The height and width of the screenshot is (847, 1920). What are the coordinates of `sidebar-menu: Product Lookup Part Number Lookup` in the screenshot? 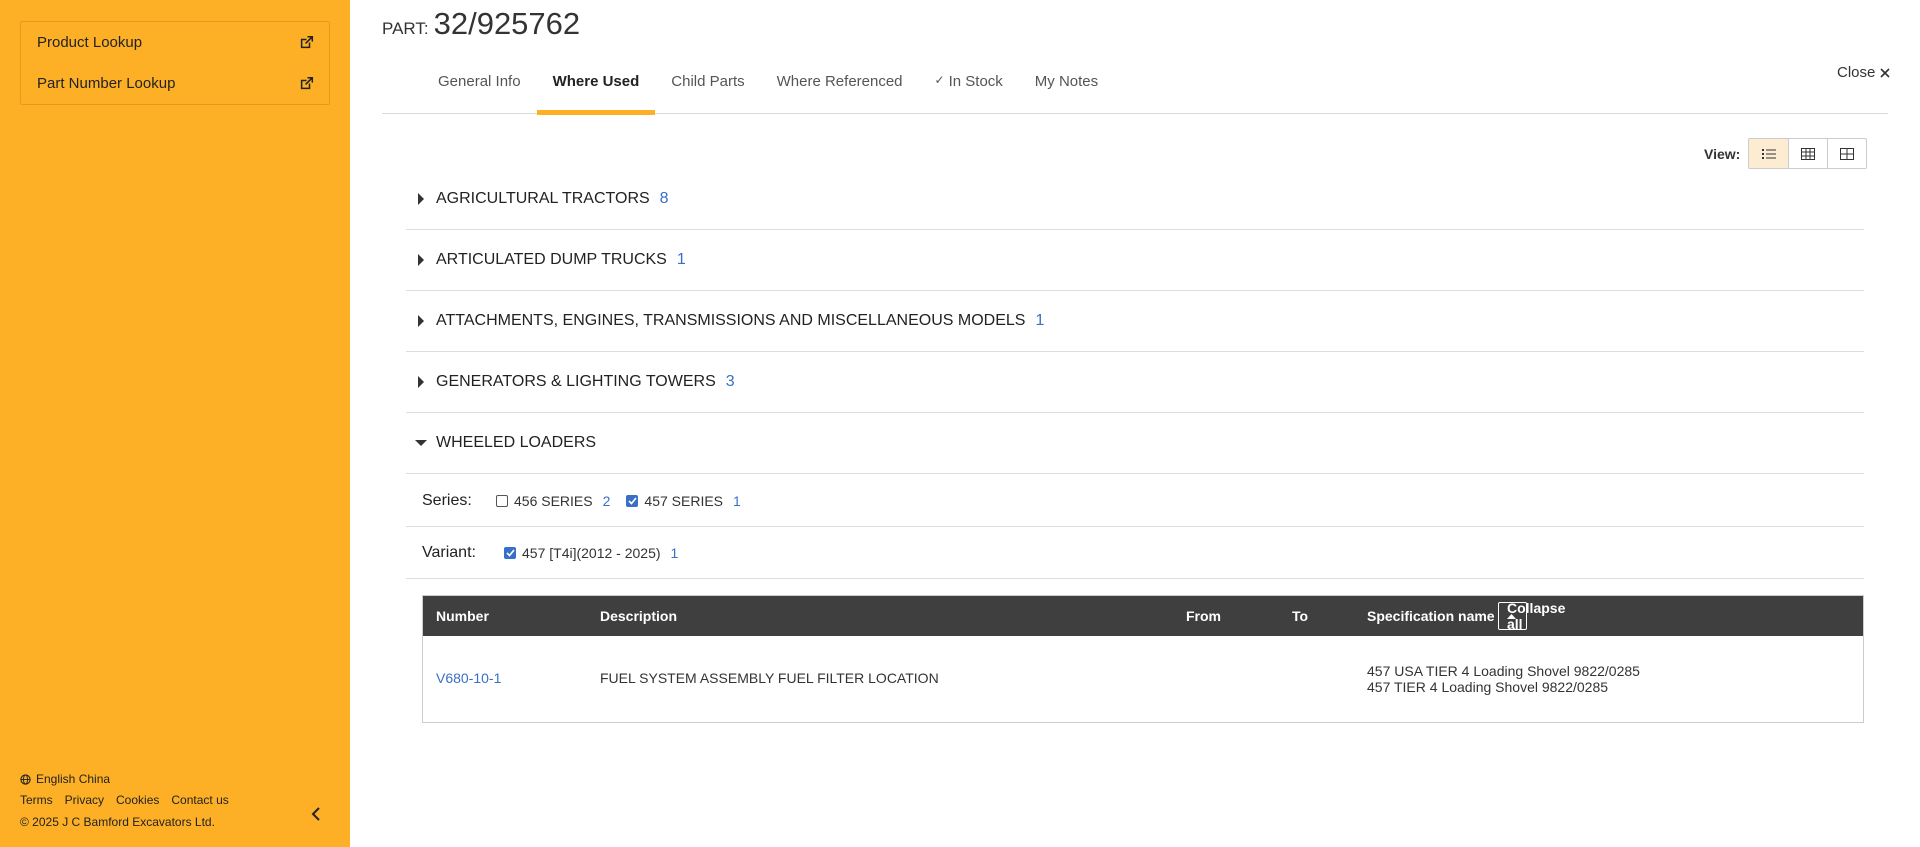 It's located at (175, 63).